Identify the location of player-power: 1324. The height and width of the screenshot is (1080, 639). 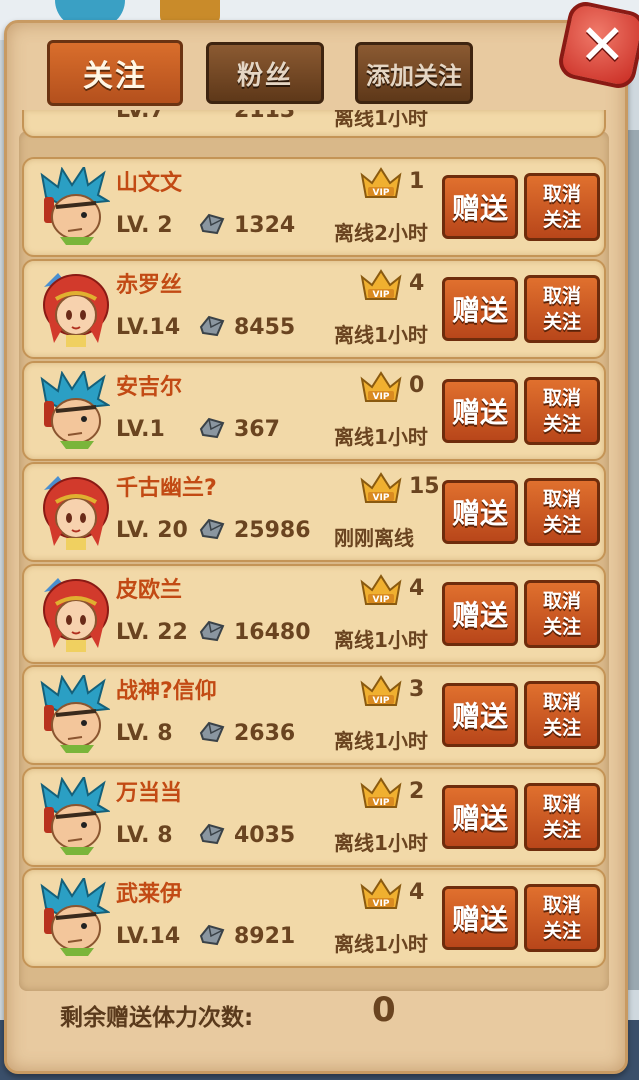
(265, 225).